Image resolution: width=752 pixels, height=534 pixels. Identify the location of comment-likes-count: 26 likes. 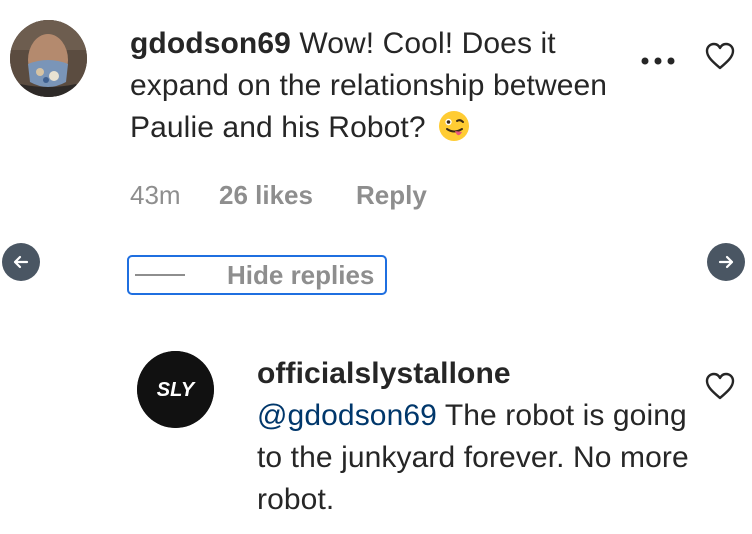
(266, 195).